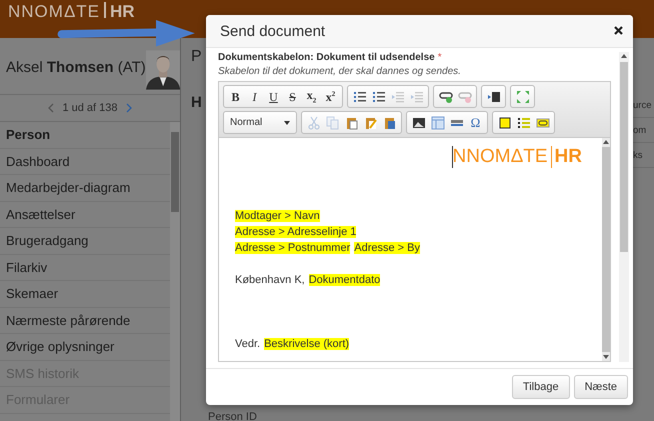 The image size is (654, 421). Describe the element at coordinates (196, 102) in the screenshot. I see `section-heading: H` at that location.